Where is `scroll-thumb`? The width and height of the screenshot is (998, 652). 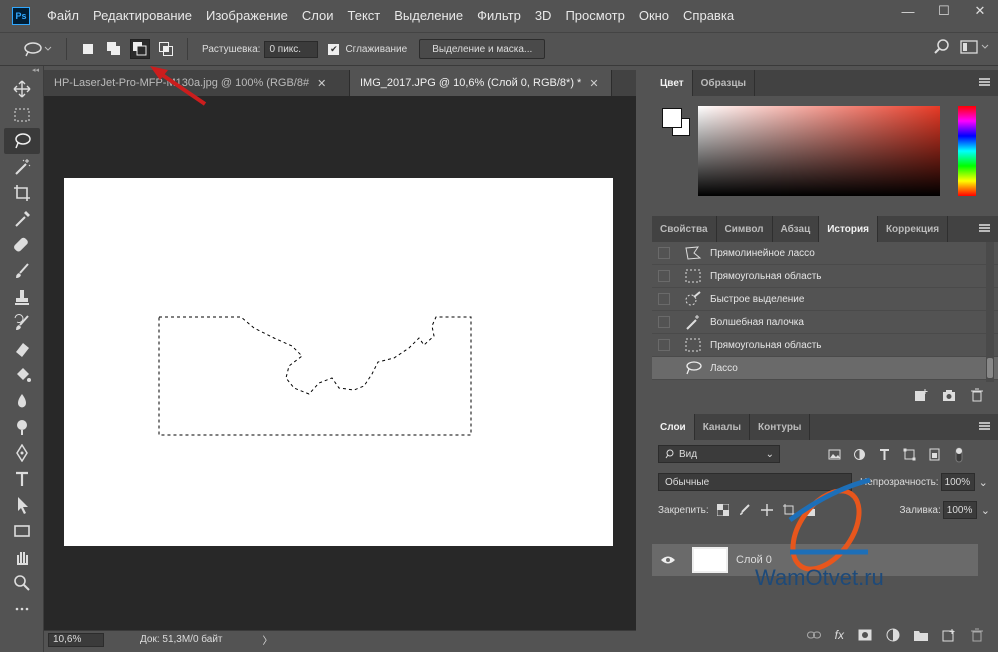 scroll-thumb is located at coordinates (990, 368).